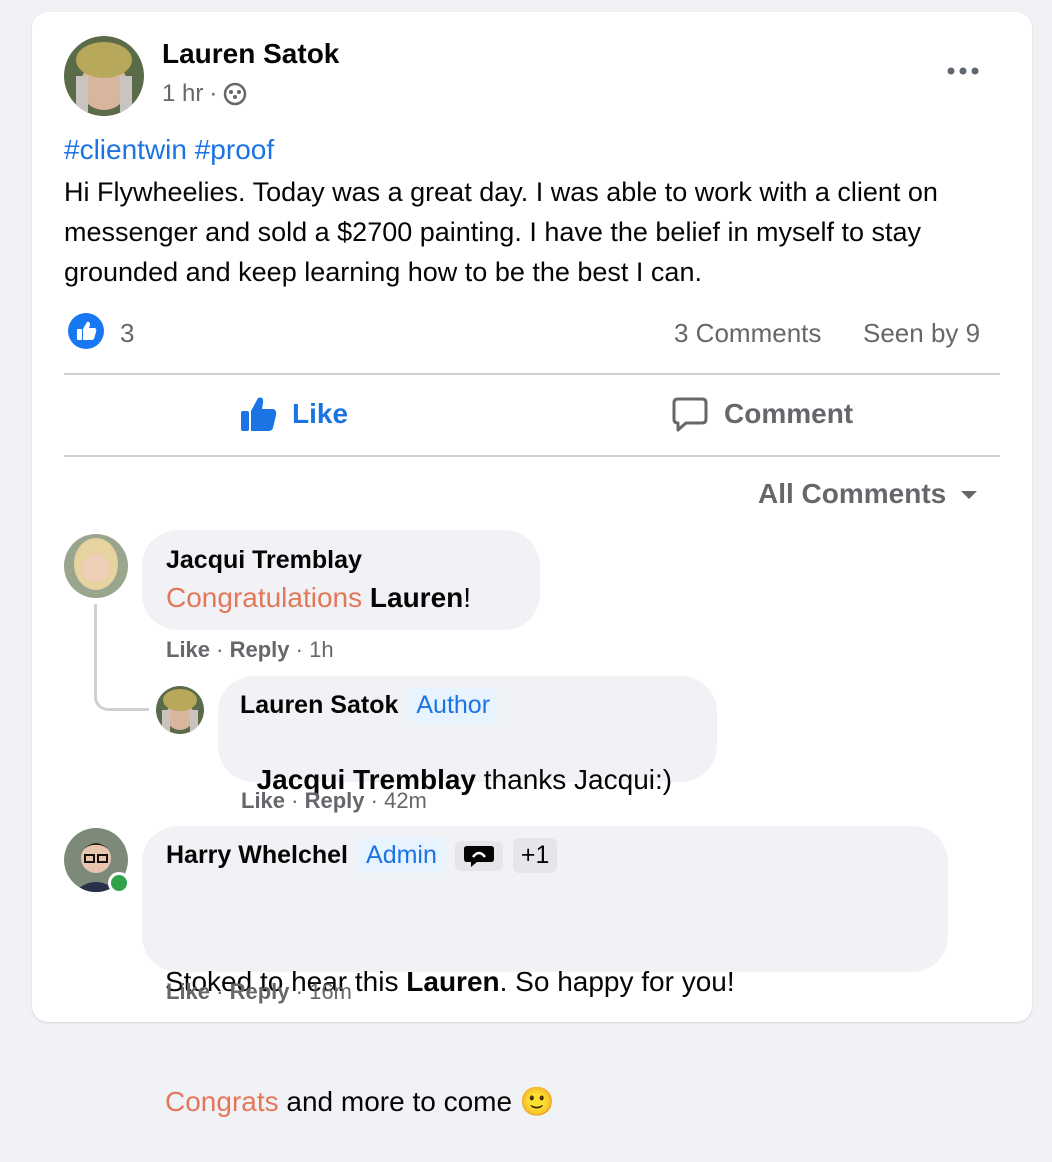 This screenshot has width=1052, height=1162. Describe the element at coordinates (119, 883) in the screenshot. I see `online-indicator` at that location.